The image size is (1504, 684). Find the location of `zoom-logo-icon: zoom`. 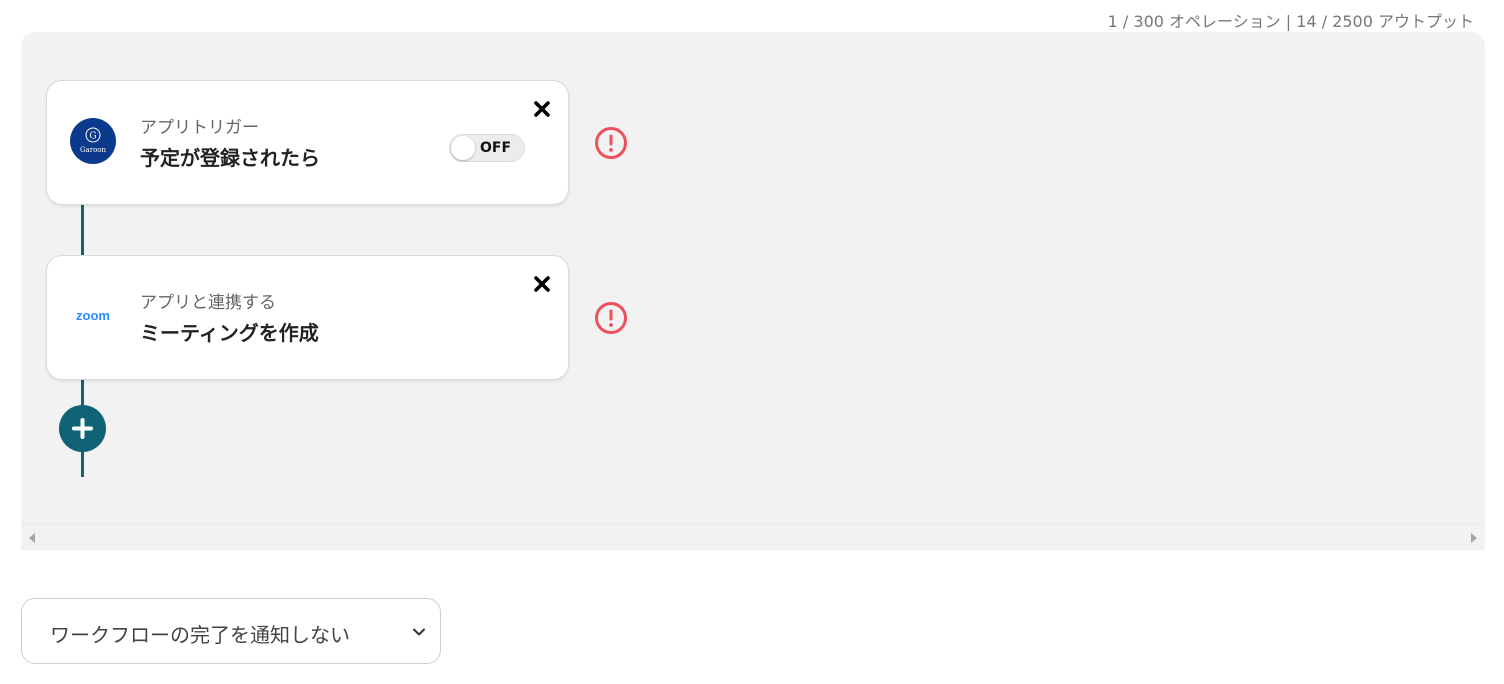

zoom-logo-icon: zoom is located at coordinates (93, 316).